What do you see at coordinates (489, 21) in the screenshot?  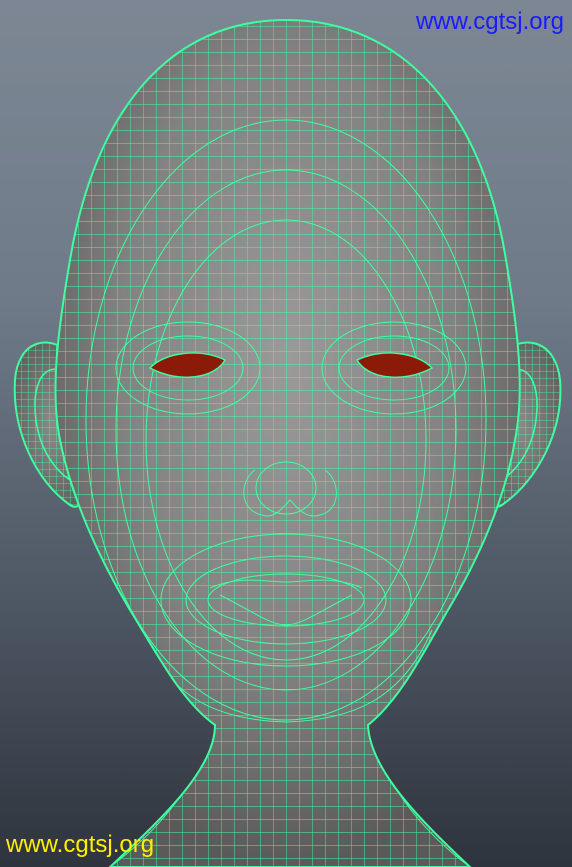 I see `watermark-top: www.cgtsj.org` at bounding box center [489, 21].